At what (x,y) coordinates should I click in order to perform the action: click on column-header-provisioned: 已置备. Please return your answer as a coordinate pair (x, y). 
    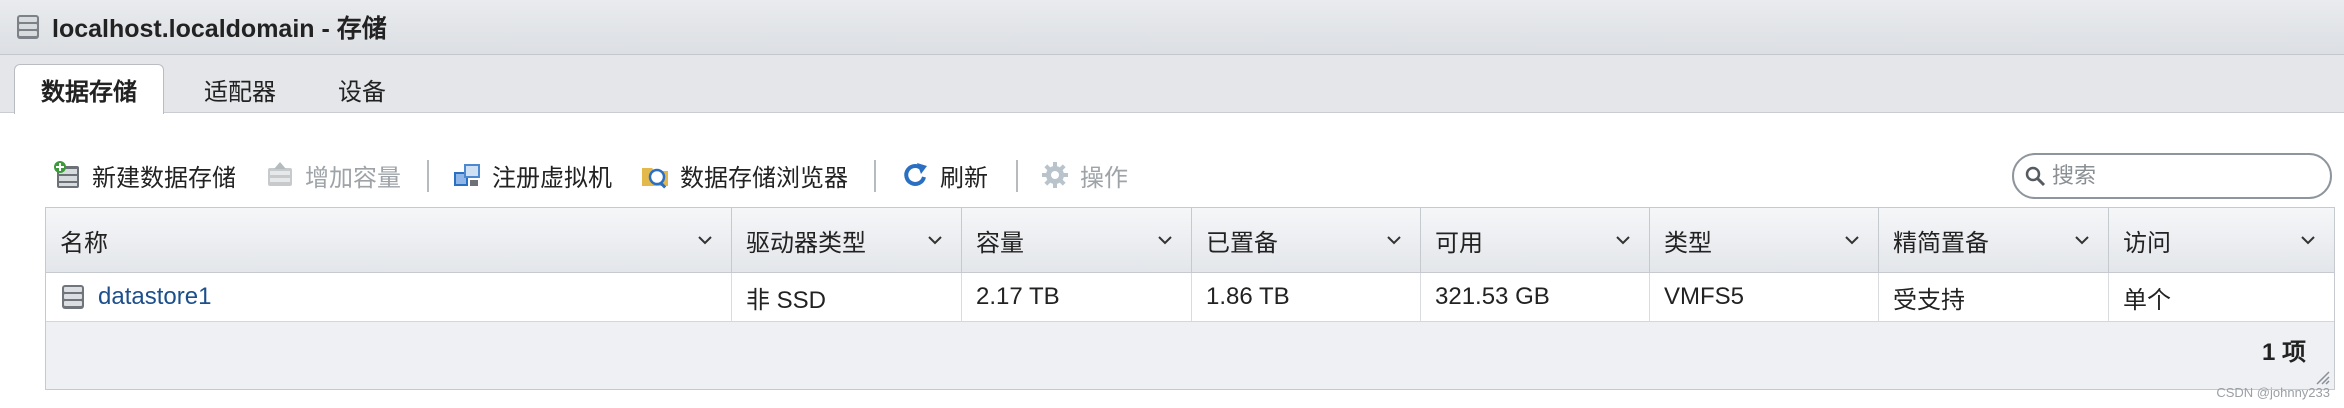
    Looking at the image, I should click on (1306, 240).